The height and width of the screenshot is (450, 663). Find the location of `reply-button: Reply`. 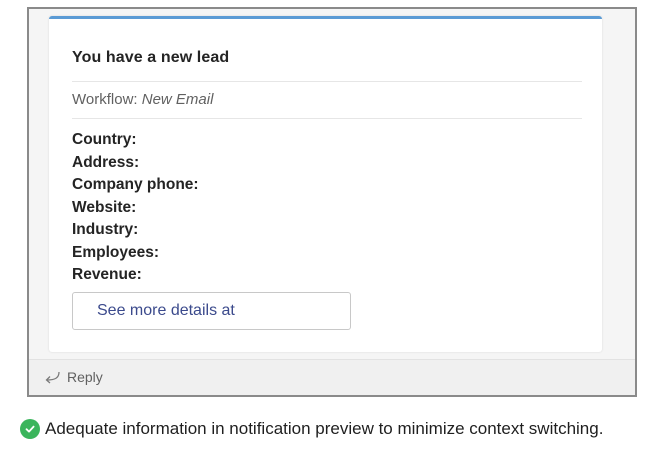

reply-button: Reply is located at coordinates (73, 377).